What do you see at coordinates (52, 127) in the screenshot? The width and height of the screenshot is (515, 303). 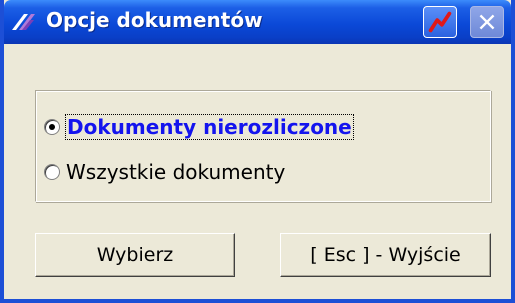 I see `radio-button-checked` at bounding box center [52, 127].